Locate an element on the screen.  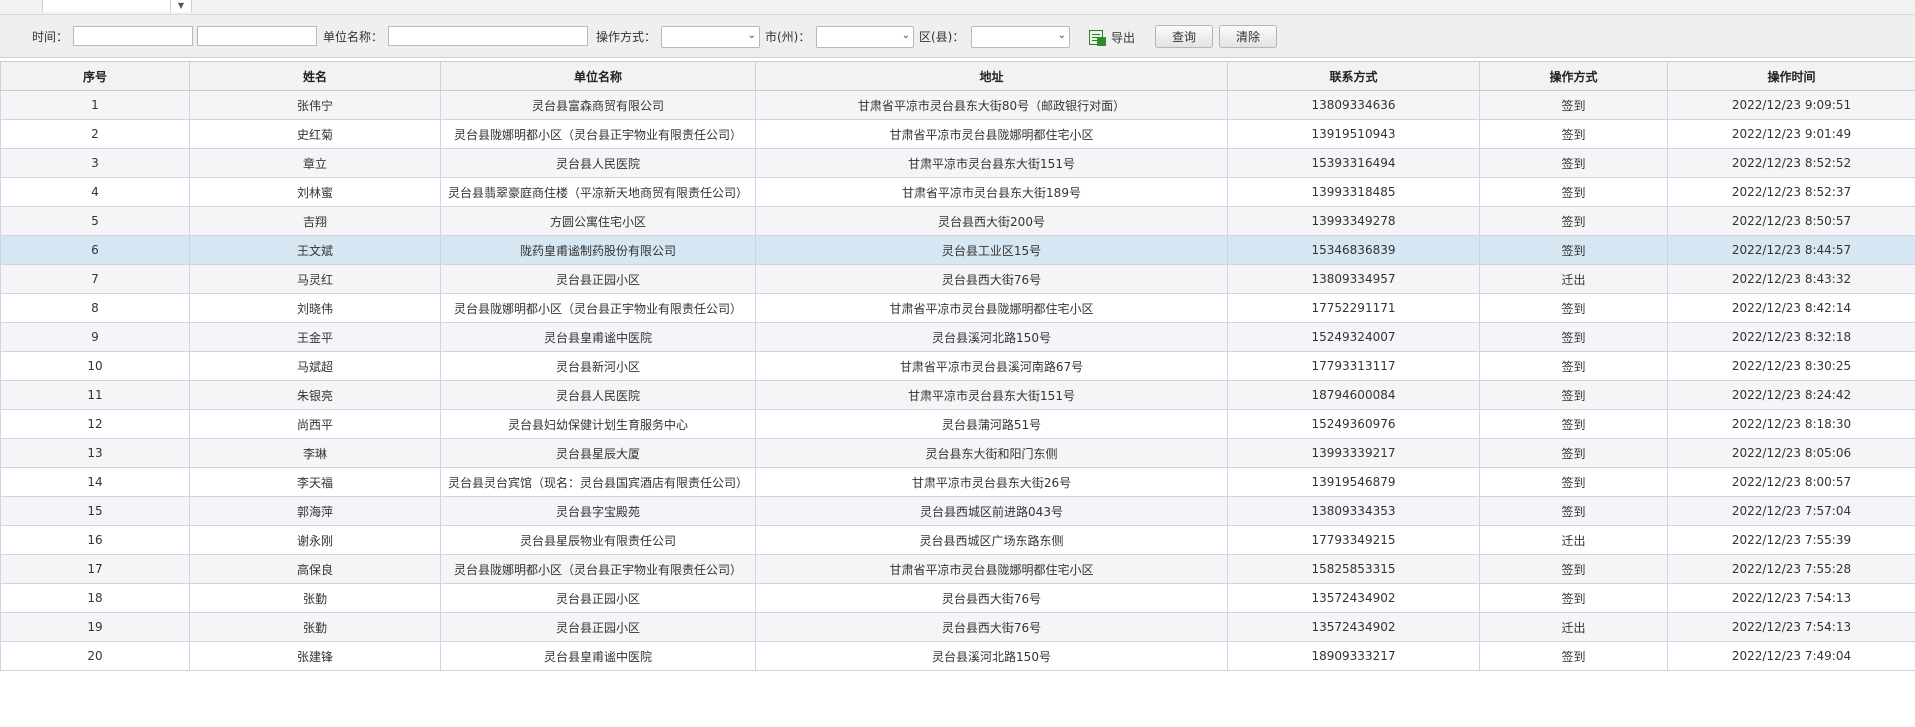
col-header-contact: 联系方式 is located at coordinates (1353, 76).